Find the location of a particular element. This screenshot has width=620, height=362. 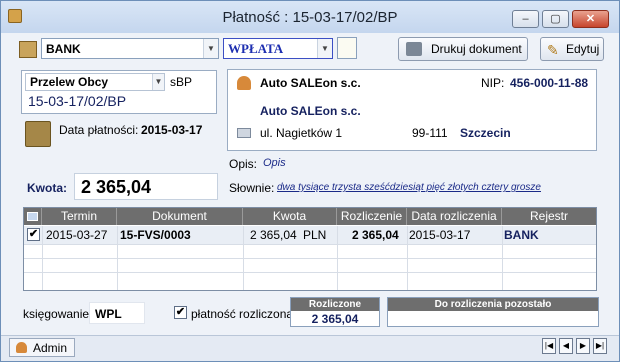

print-button-label: Drukuj dokument is located at coordinates (476, 49).